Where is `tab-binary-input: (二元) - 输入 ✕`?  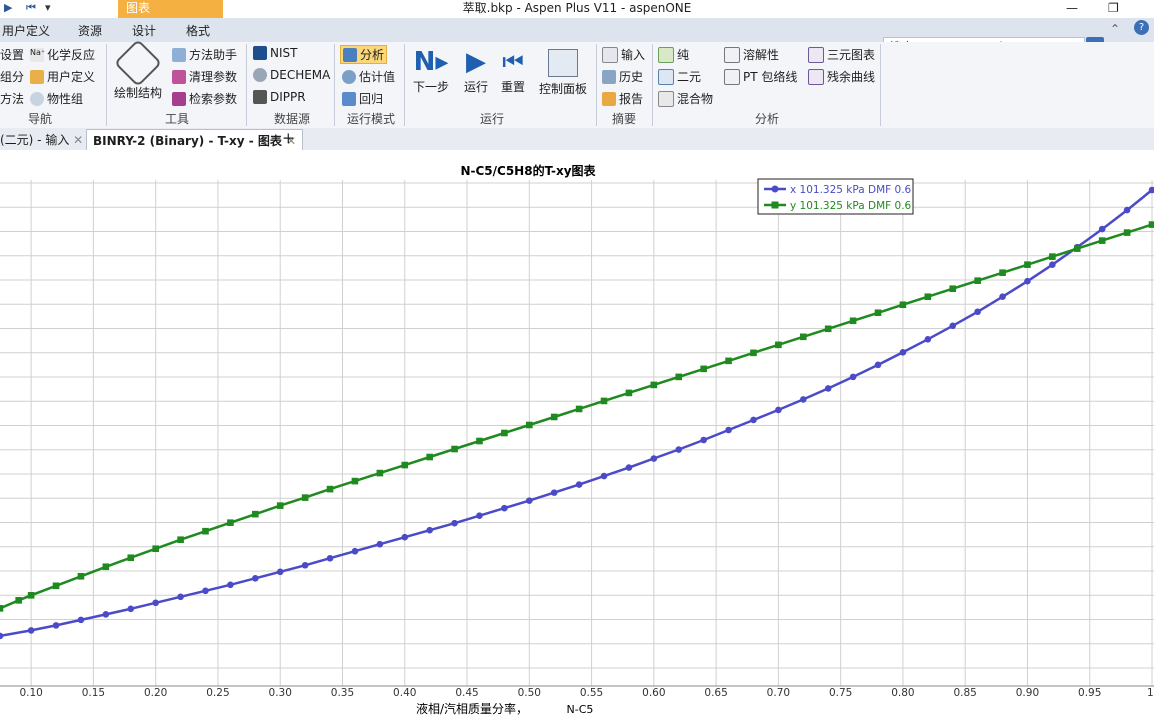 tab-binary-input: (二元) - 输入 ✕ is located at coordinates (41, 139).